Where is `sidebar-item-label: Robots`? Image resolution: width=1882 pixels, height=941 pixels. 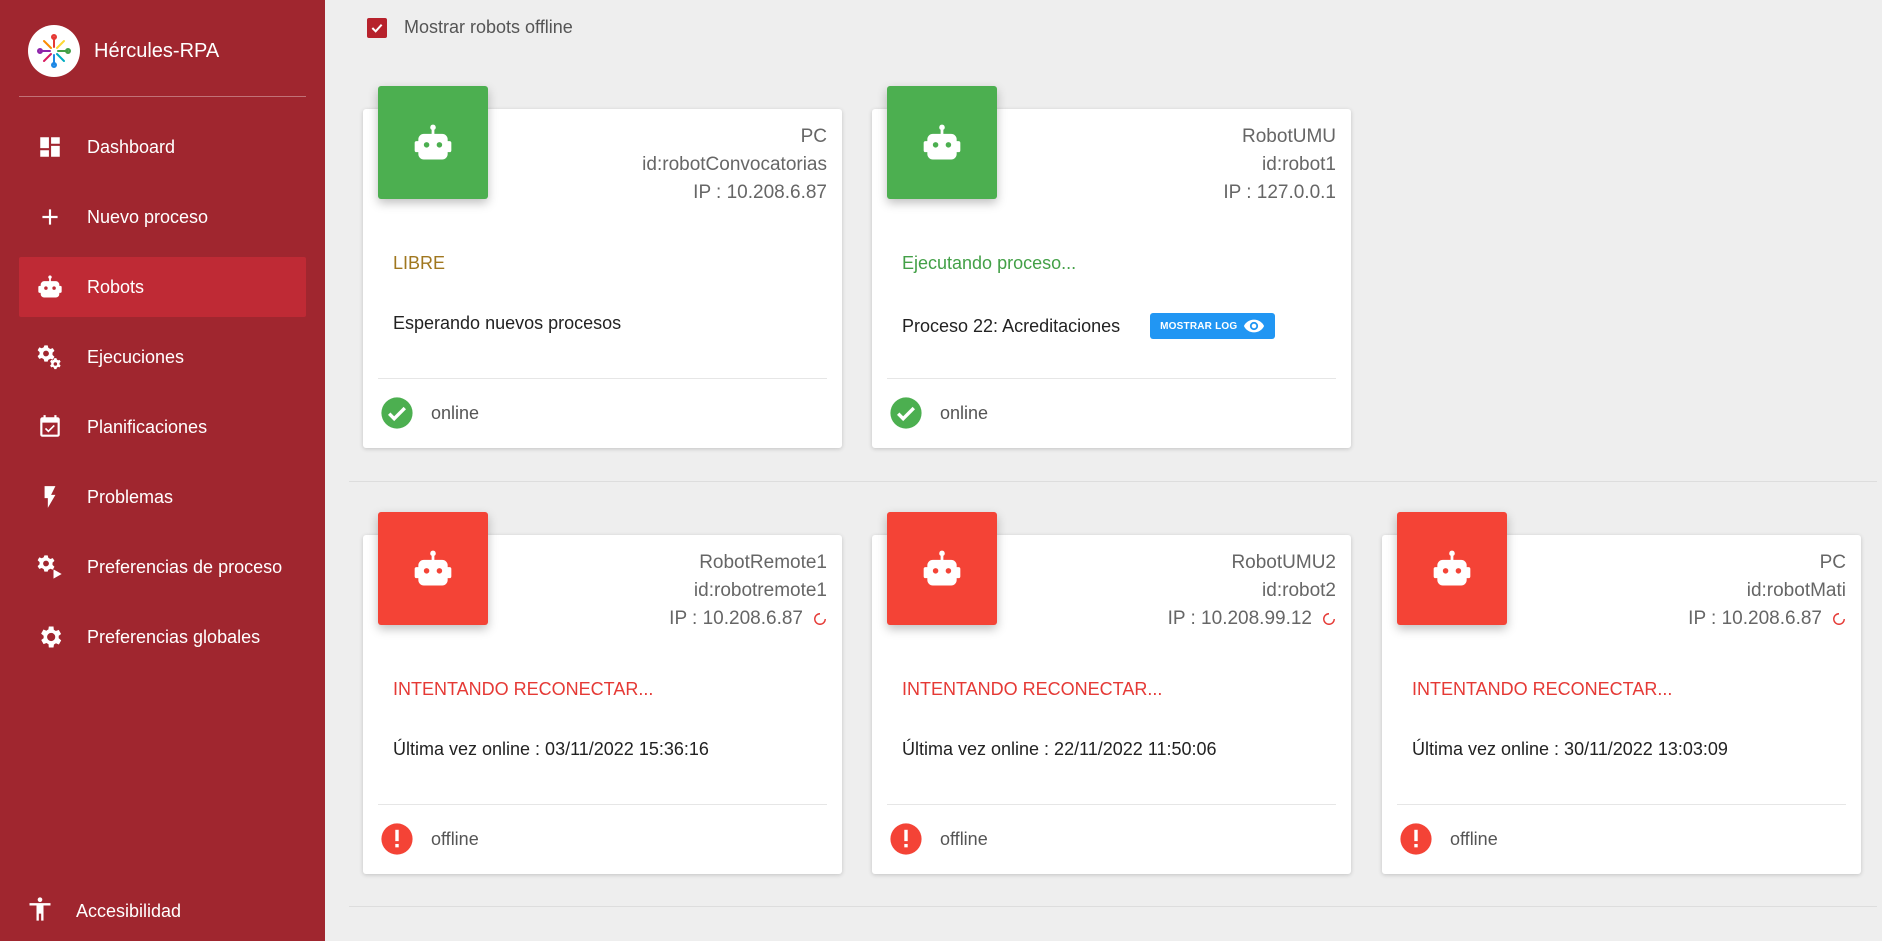 sidebar-item-label: Robots is located at coordinates (116, 286).